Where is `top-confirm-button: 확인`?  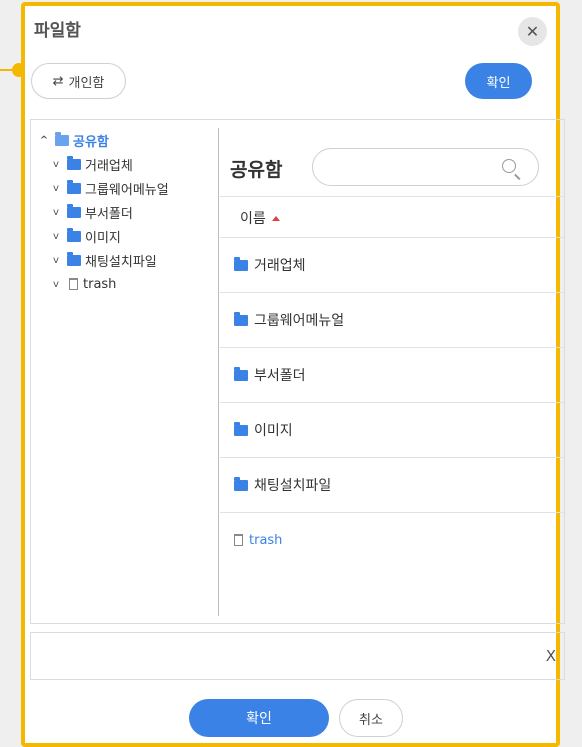 top-confirm-button: 확인 is located at coordinates (498, 81).